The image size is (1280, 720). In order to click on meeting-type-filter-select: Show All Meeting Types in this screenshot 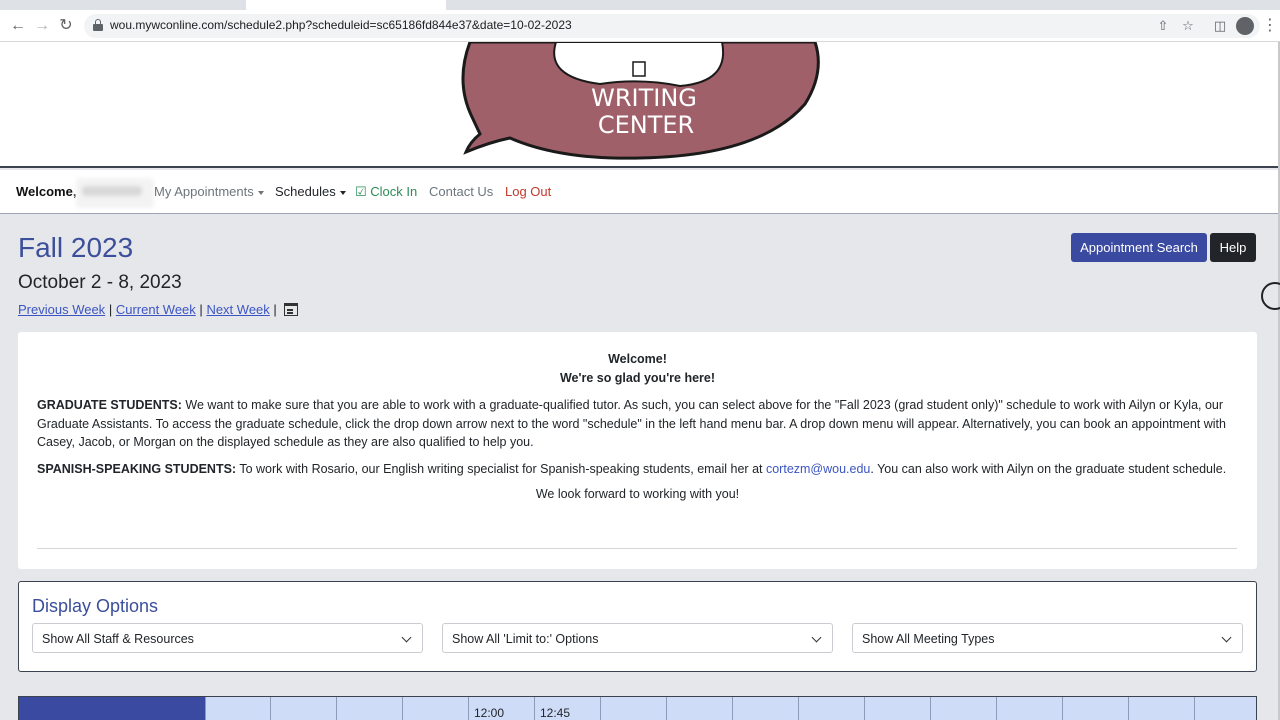, I will do `click(1047, 638)`.